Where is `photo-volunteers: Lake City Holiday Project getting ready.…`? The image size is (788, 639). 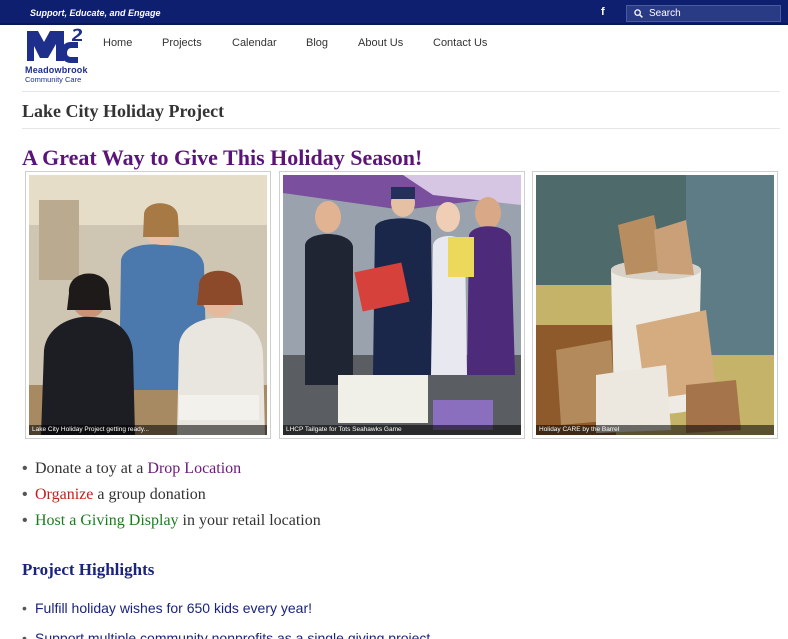
photo-volunteers: Lake City Holiday Project getting ready.… is located at coordinates (148, 305).